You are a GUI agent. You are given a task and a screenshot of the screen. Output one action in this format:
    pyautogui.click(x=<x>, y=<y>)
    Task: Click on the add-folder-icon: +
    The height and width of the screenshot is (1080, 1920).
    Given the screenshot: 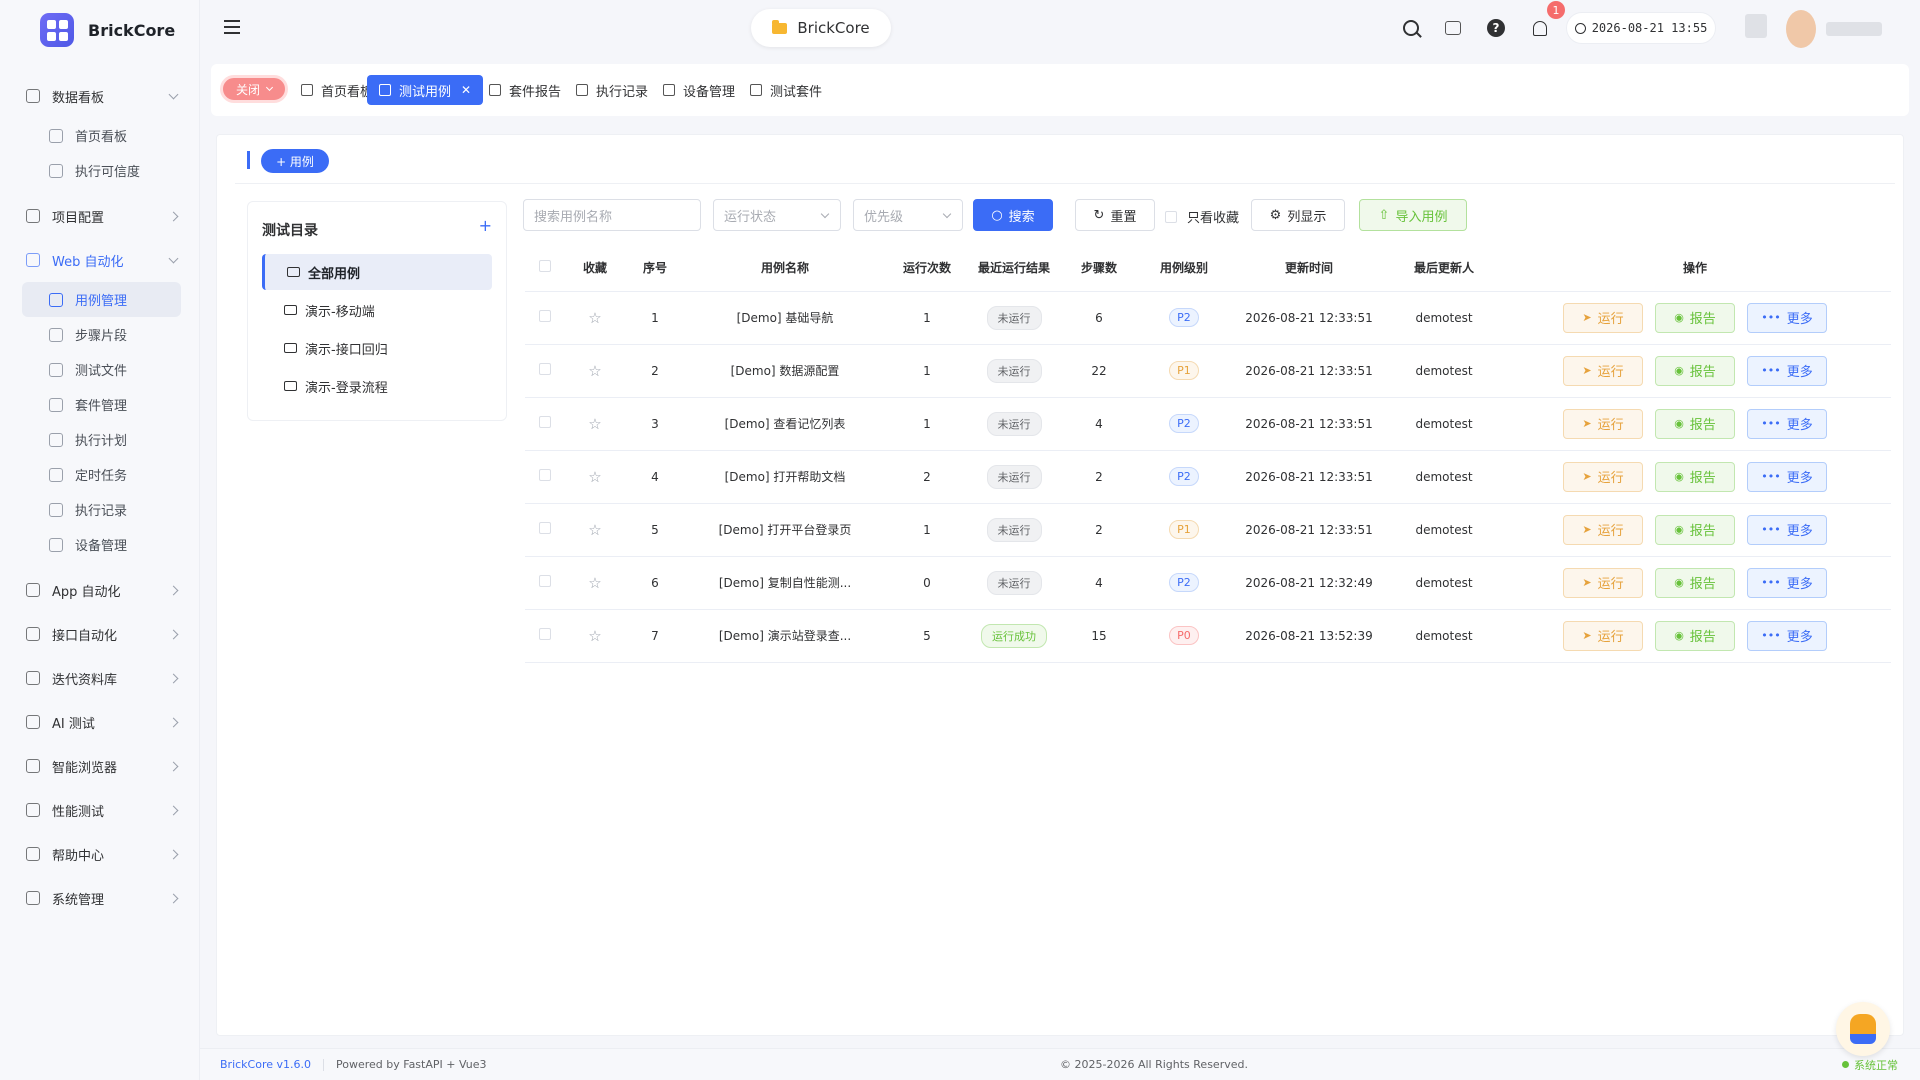 What is the action you would take?
    pyautogui.click(x=485, y=225)
    